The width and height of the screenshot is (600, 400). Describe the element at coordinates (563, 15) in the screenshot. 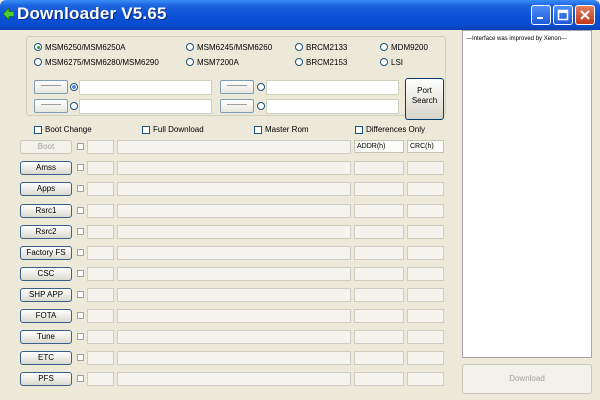

I see `maximize-button` at that location.